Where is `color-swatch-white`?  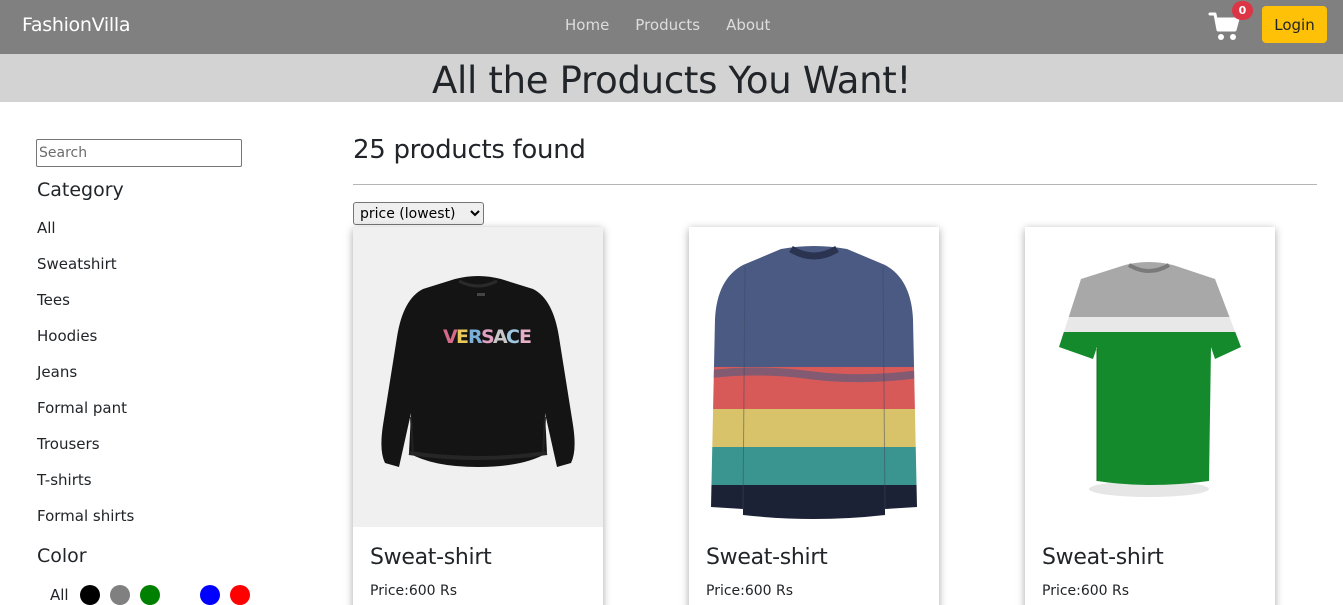
color-swatch-white is located at coordinates (179, 595).